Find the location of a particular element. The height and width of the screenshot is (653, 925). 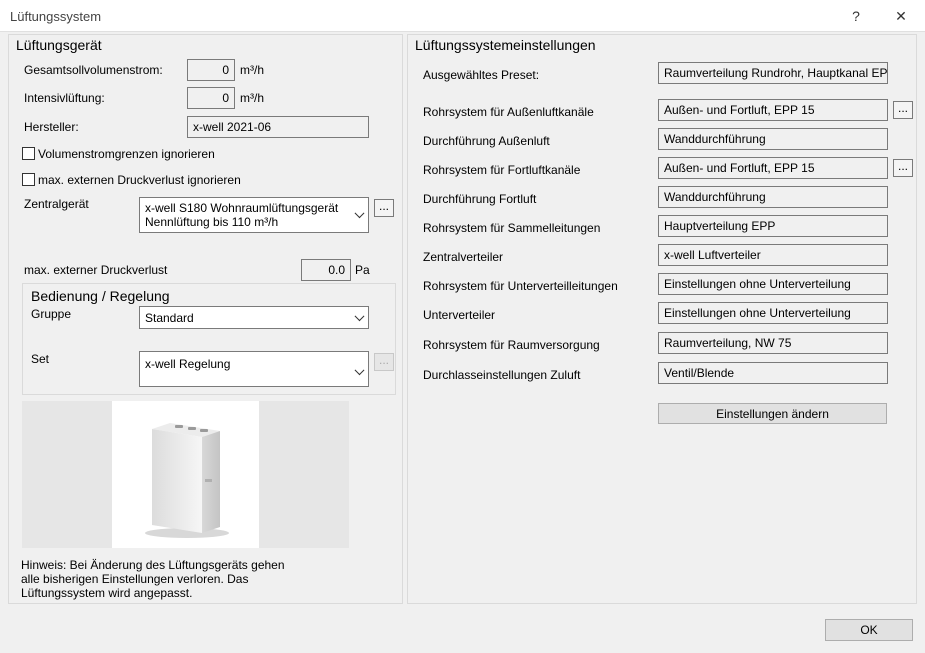

intensive-field: 0 is located at coordinates (211, 98).